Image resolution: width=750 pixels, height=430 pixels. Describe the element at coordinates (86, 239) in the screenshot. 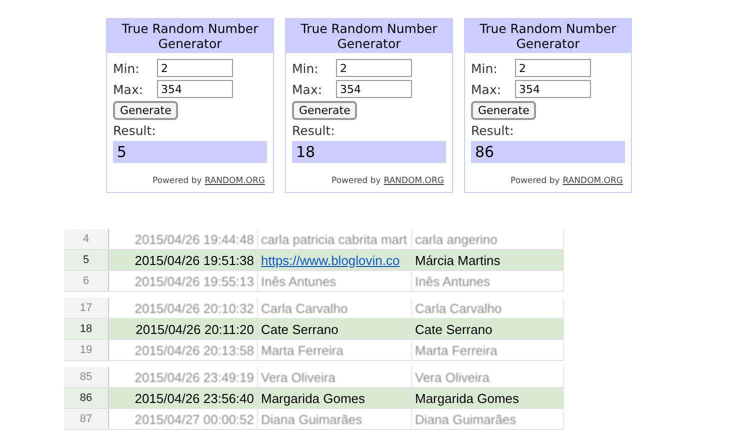

I see `row-number: 4` at that location.